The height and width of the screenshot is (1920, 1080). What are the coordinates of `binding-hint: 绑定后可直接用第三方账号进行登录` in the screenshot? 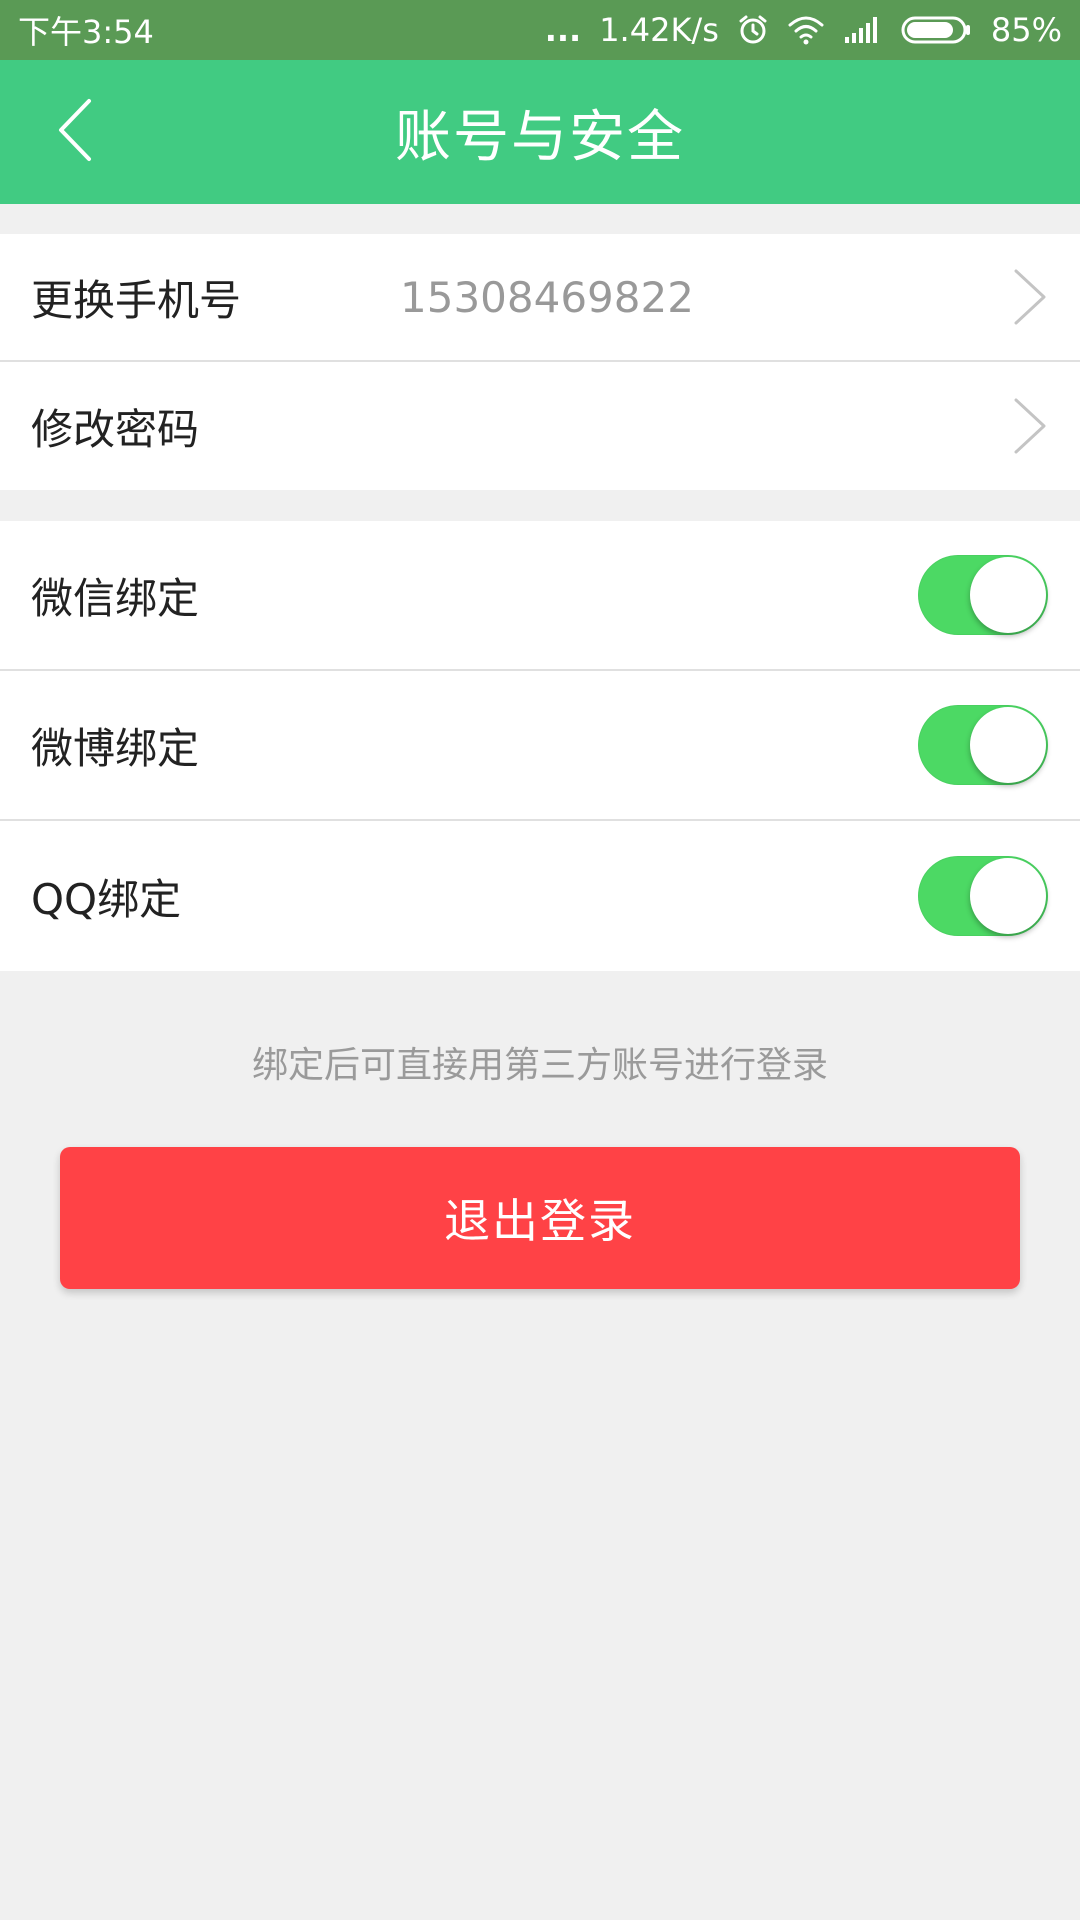 It's located at (539, 1065).